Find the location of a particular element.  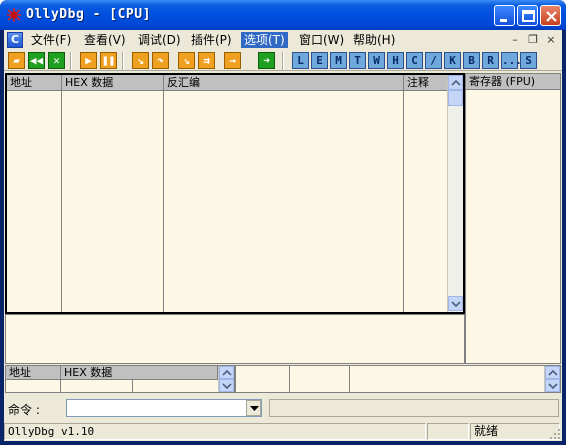

toolbar-handles-button: H is located at coordinates (395, 60).